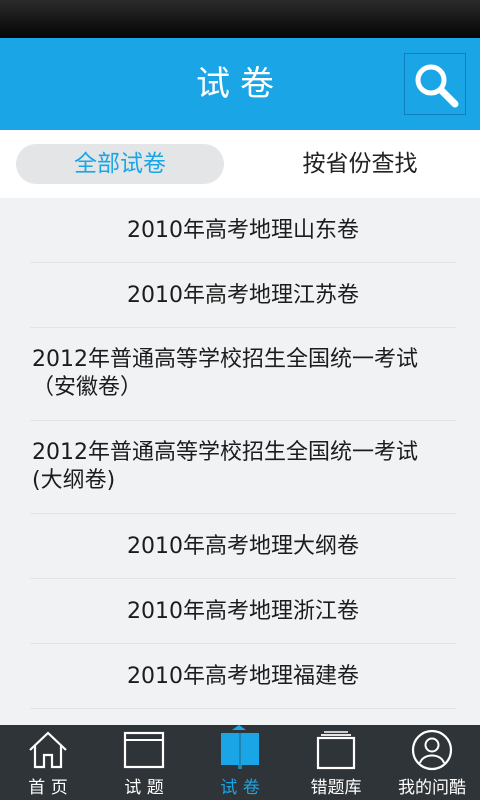 Image resolution: width=480 pixels, height=800 pixels. I want to click on list-item: 2010年高考地理福建卷, so click(243, 676).